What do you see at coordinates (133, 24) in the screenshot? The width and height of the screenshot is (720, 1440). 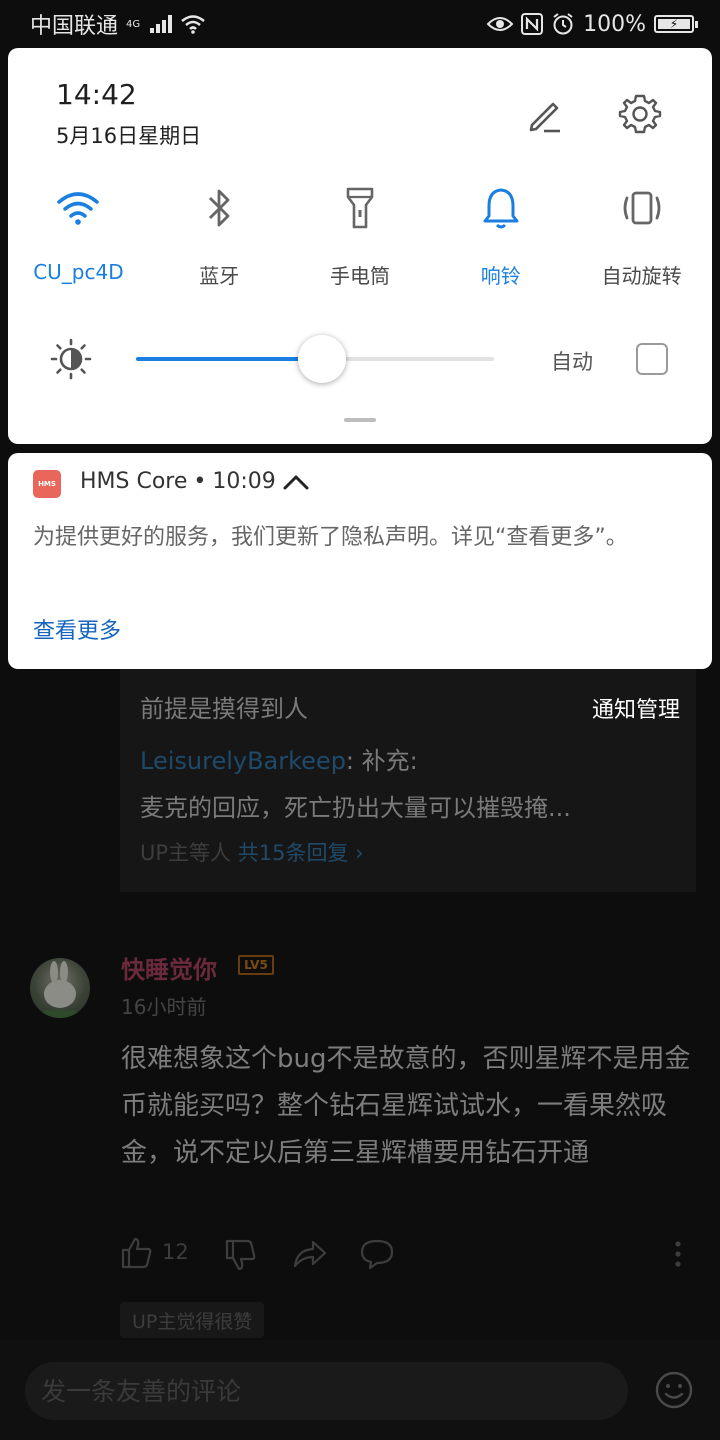 I see `network-type: 4G` at bounding box center [133, 24].